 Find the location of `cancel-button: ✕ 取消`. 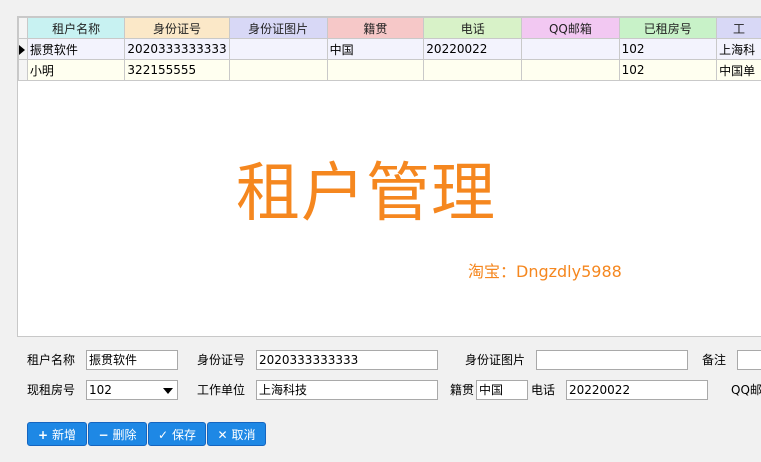

cancel-button: ✕ 取消 is located at coordinates (236, 434).